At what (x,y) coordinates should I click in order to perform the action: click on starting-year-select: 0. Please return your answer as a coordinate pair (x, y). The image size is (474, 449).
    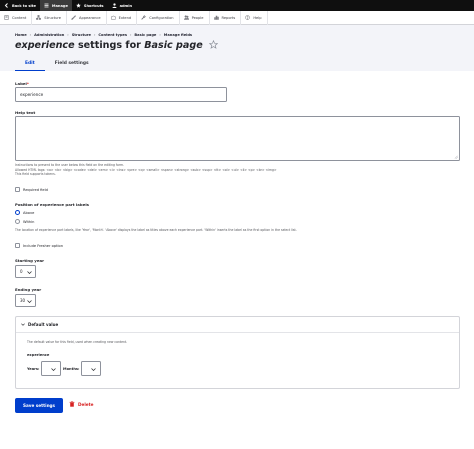
    Looking at the image, I should click on (25, 271).